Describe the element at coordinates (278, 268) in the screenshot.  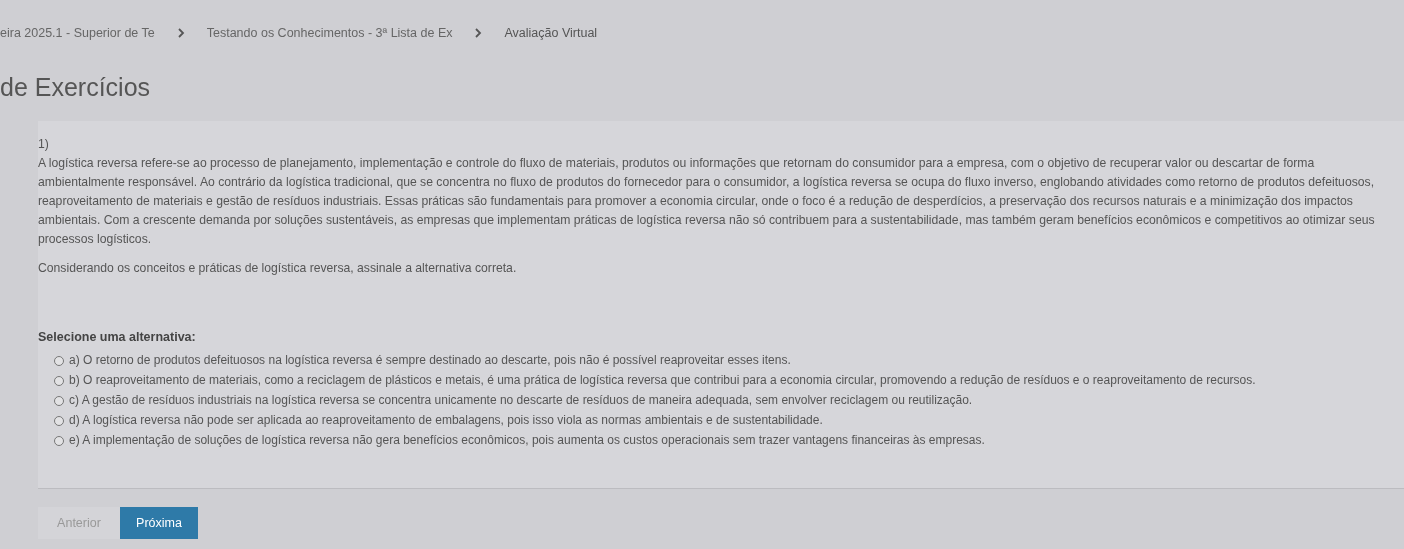
I see `question-prompt: Considerando os conceitos e práticas de logística reversa, assinale a alternativa correta.` at that location.